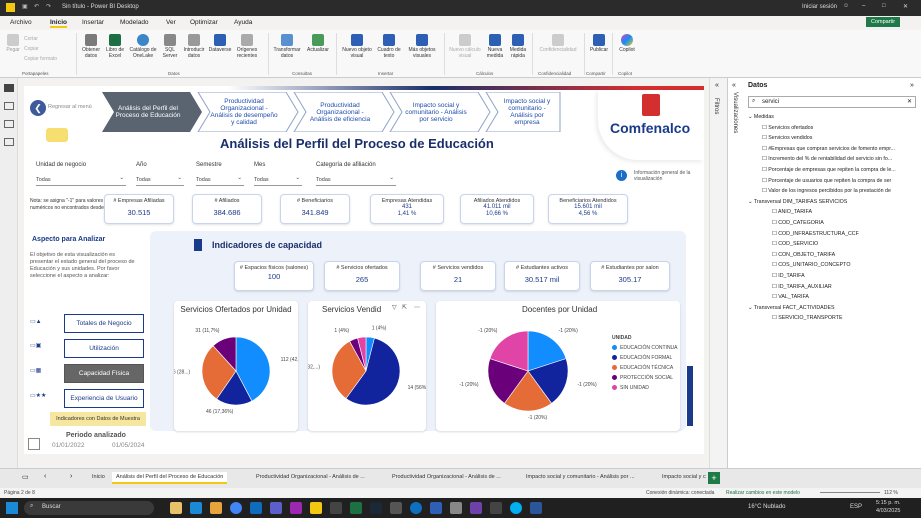 The image size is (921, 518). I want to click on taskbar-powerbi-icon, so click(316, 508).